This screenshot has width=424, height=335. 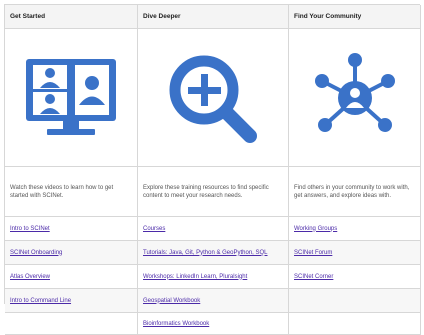 I want to click on link-bioinformatics-workbook: Bioinformatics Workbook, so click(x=176, y=324).